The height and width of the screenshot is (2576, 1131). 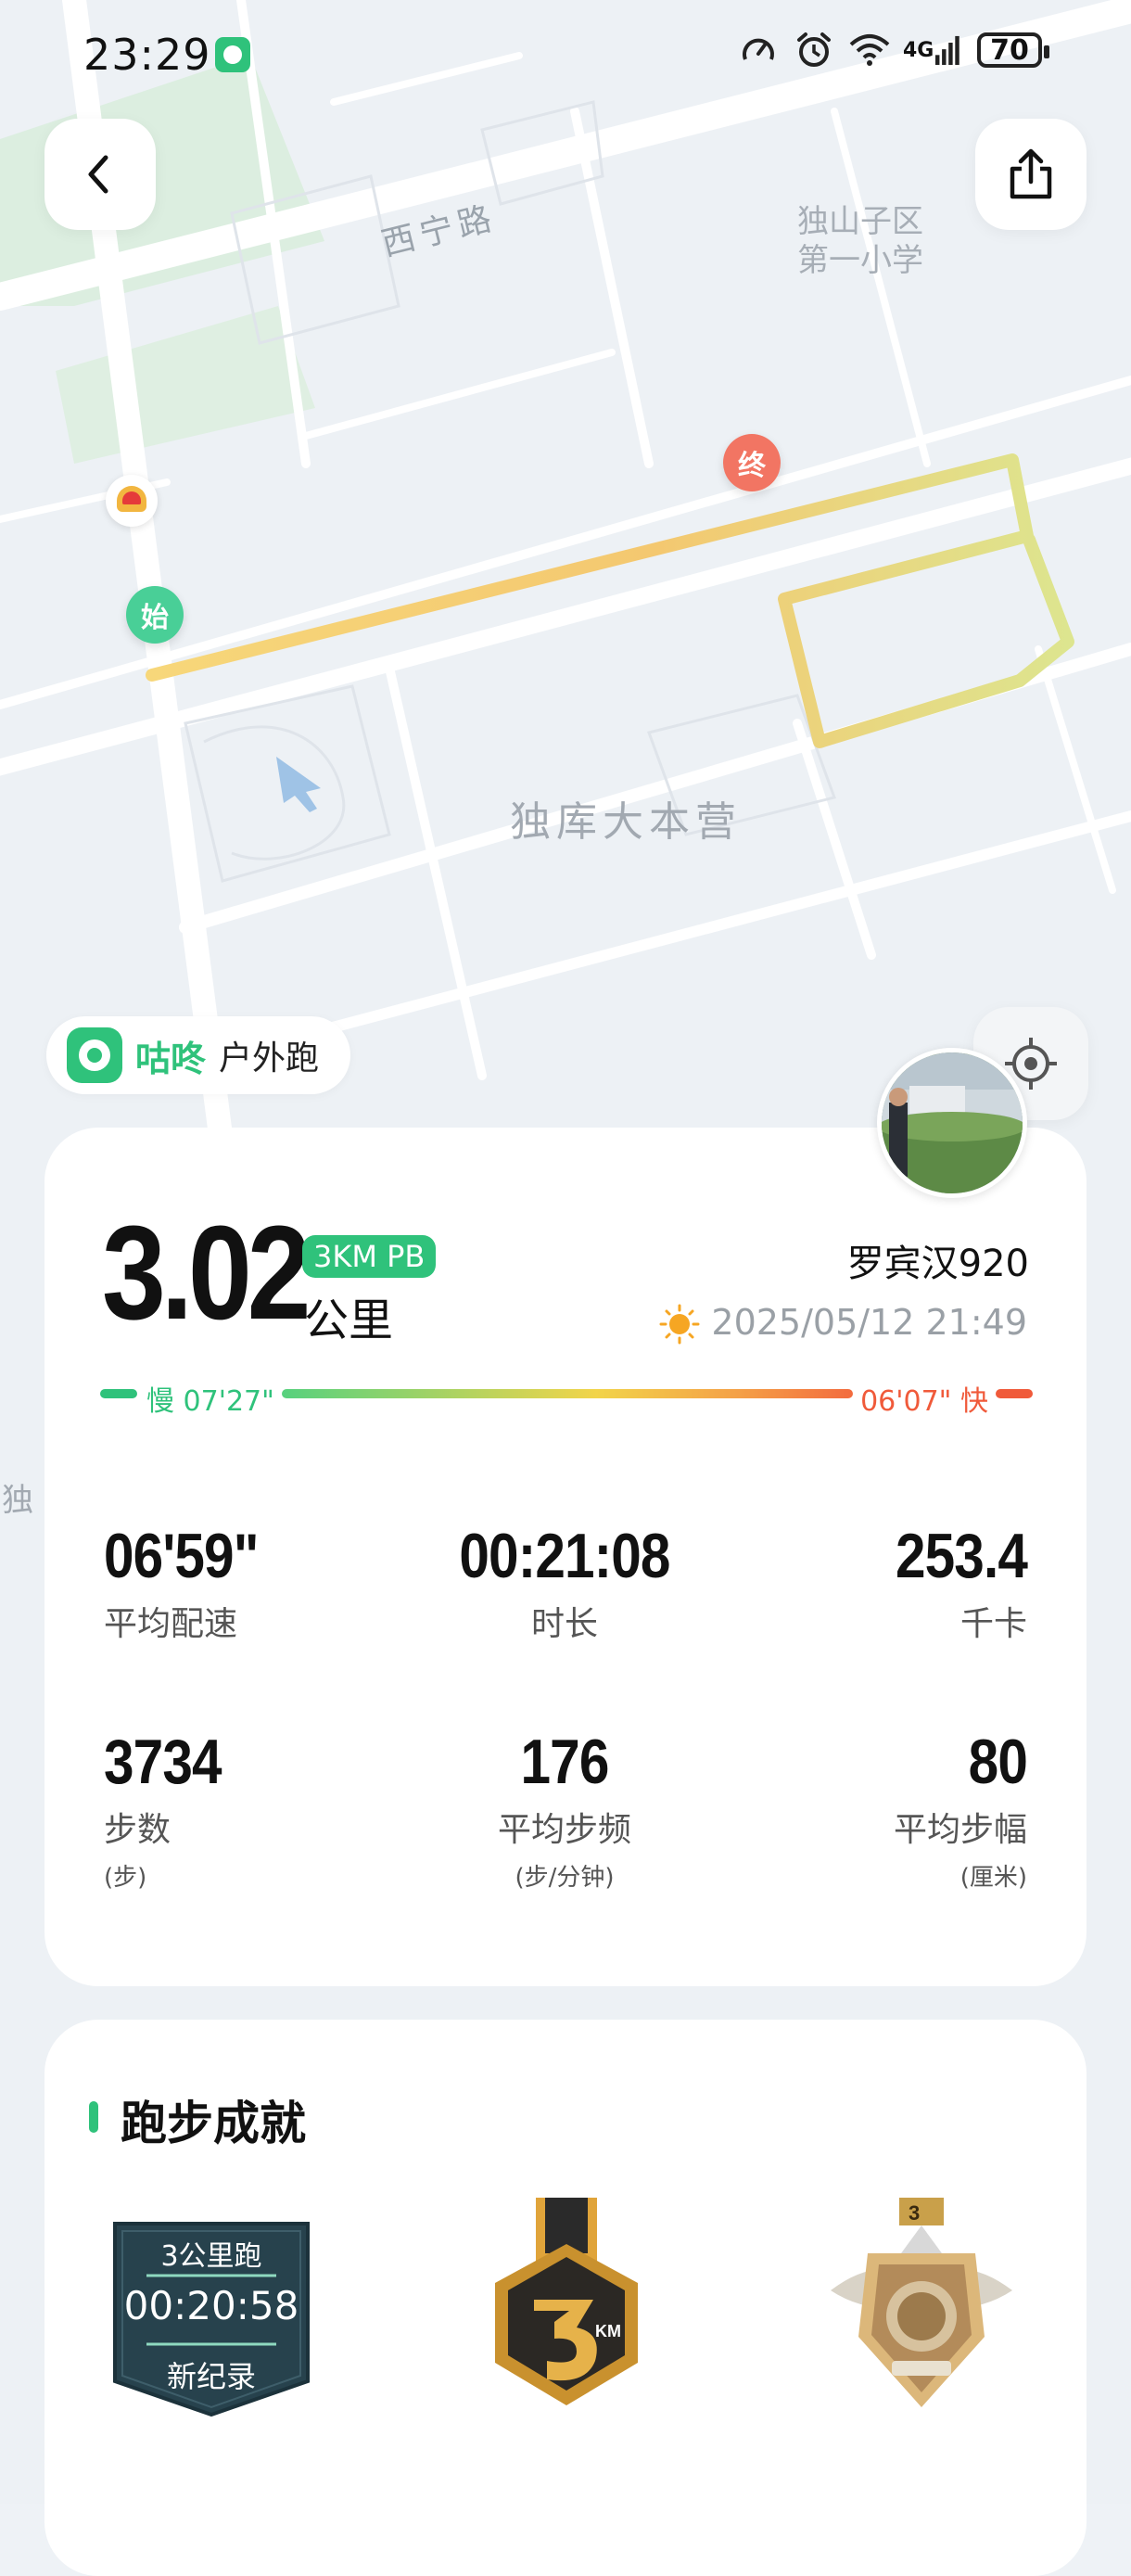 I want to click on stat-label: 时长, so click(x=564, y=1624).